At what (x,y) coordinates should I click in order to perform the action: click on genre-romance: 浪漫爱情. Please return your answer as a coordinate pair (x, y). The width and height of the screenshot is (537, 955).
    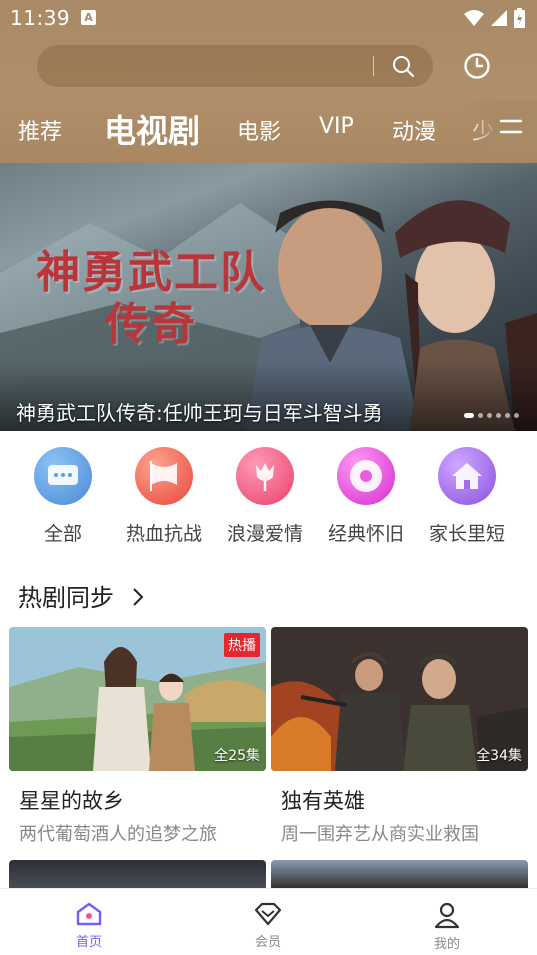
    Looking at the image, I should click on (265, 496).